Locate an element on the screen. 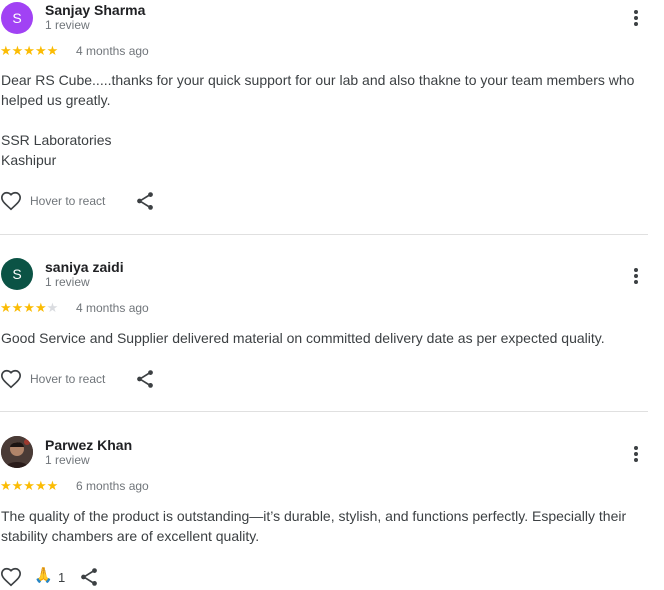 This screenshot has width=664, height=590. avatar is located at coordinates (17, 452).